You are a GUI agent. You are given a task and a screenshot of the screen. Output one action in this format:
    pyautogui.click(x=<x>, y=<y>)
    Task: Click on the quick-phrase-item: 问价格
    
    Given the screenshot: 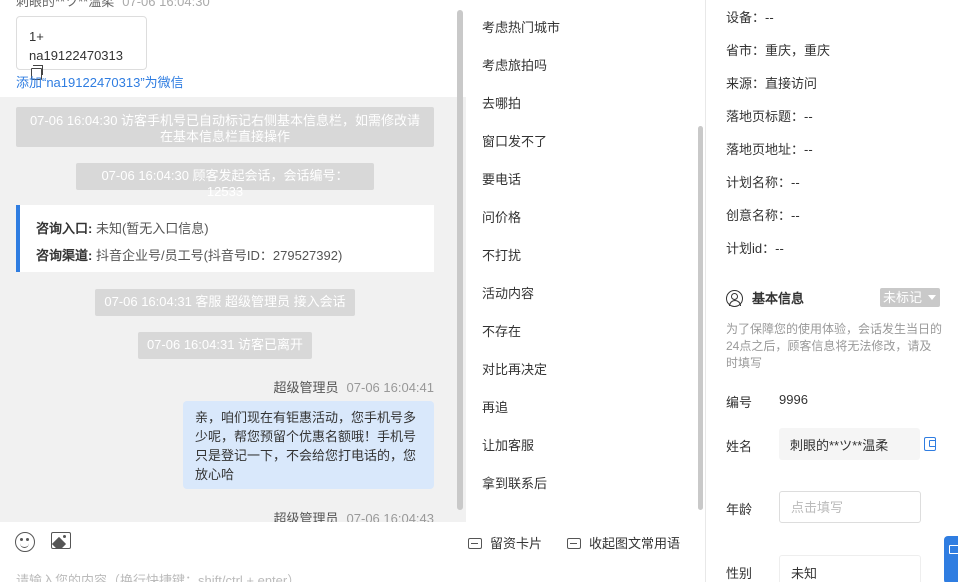 What is the action you would take?
    pyautogui.click(x=501, y=216)
    